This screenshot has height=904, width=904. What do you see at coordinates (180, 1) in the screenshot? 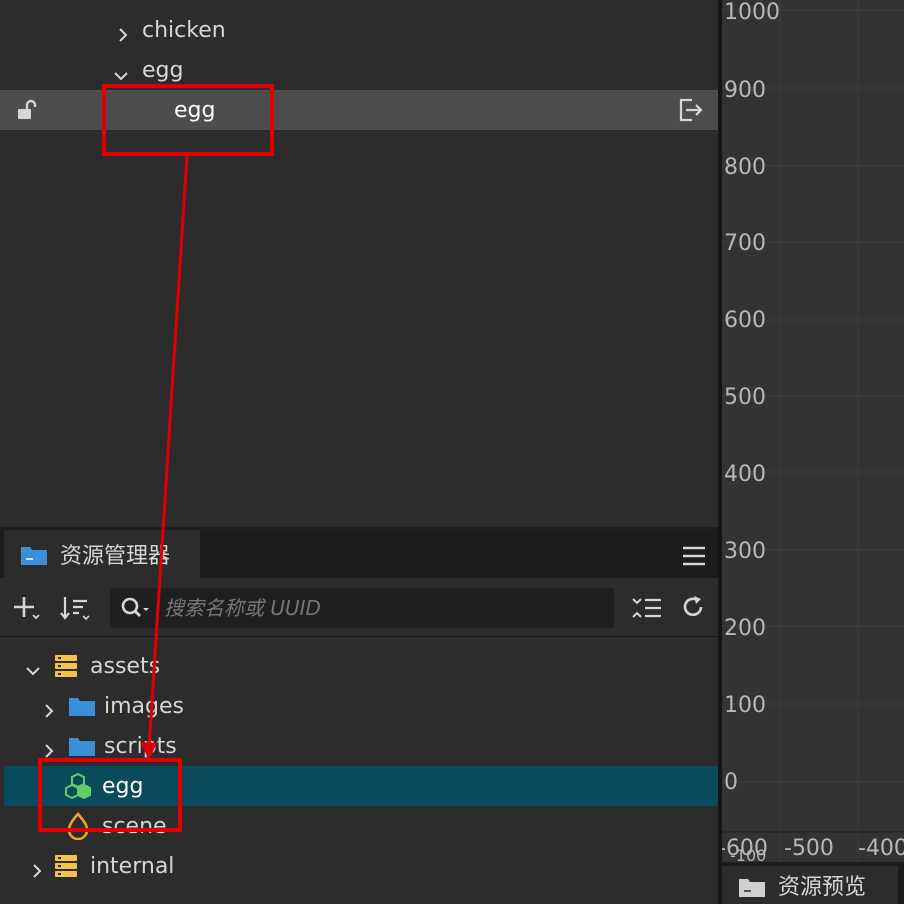
I see `clipped-row-text: p y` at bounding box center [180, 1].